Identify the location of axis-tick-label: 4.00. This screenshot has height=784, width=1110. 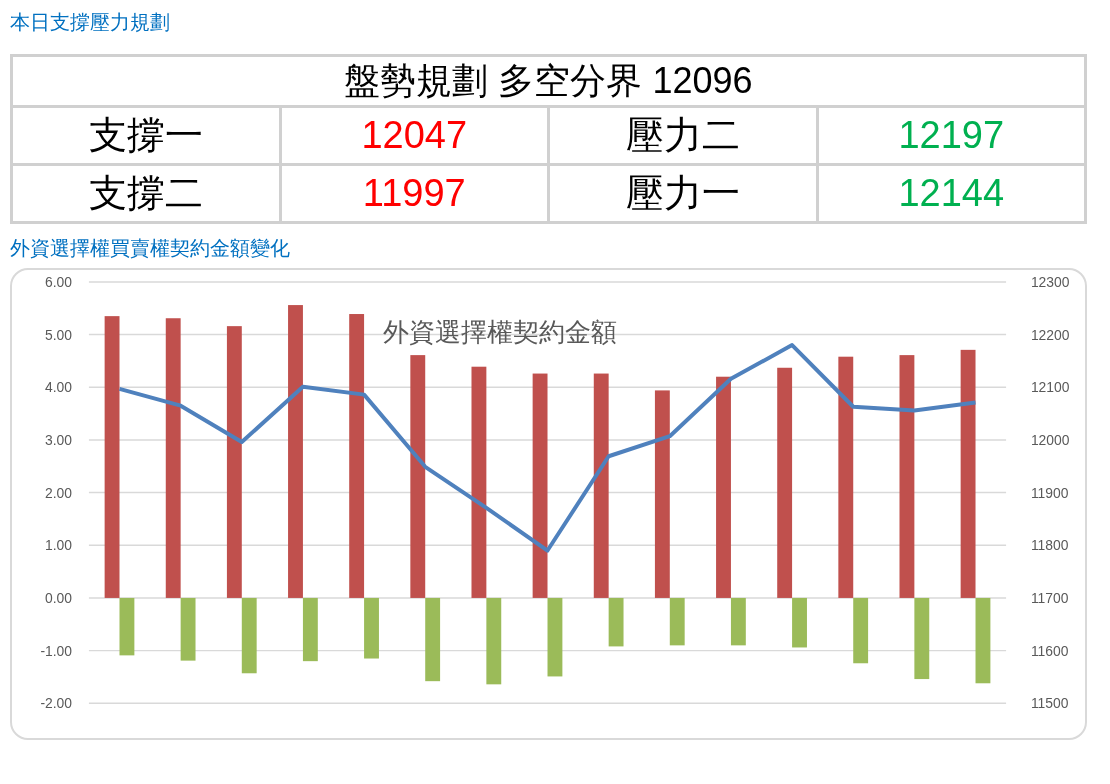
(59, 387).